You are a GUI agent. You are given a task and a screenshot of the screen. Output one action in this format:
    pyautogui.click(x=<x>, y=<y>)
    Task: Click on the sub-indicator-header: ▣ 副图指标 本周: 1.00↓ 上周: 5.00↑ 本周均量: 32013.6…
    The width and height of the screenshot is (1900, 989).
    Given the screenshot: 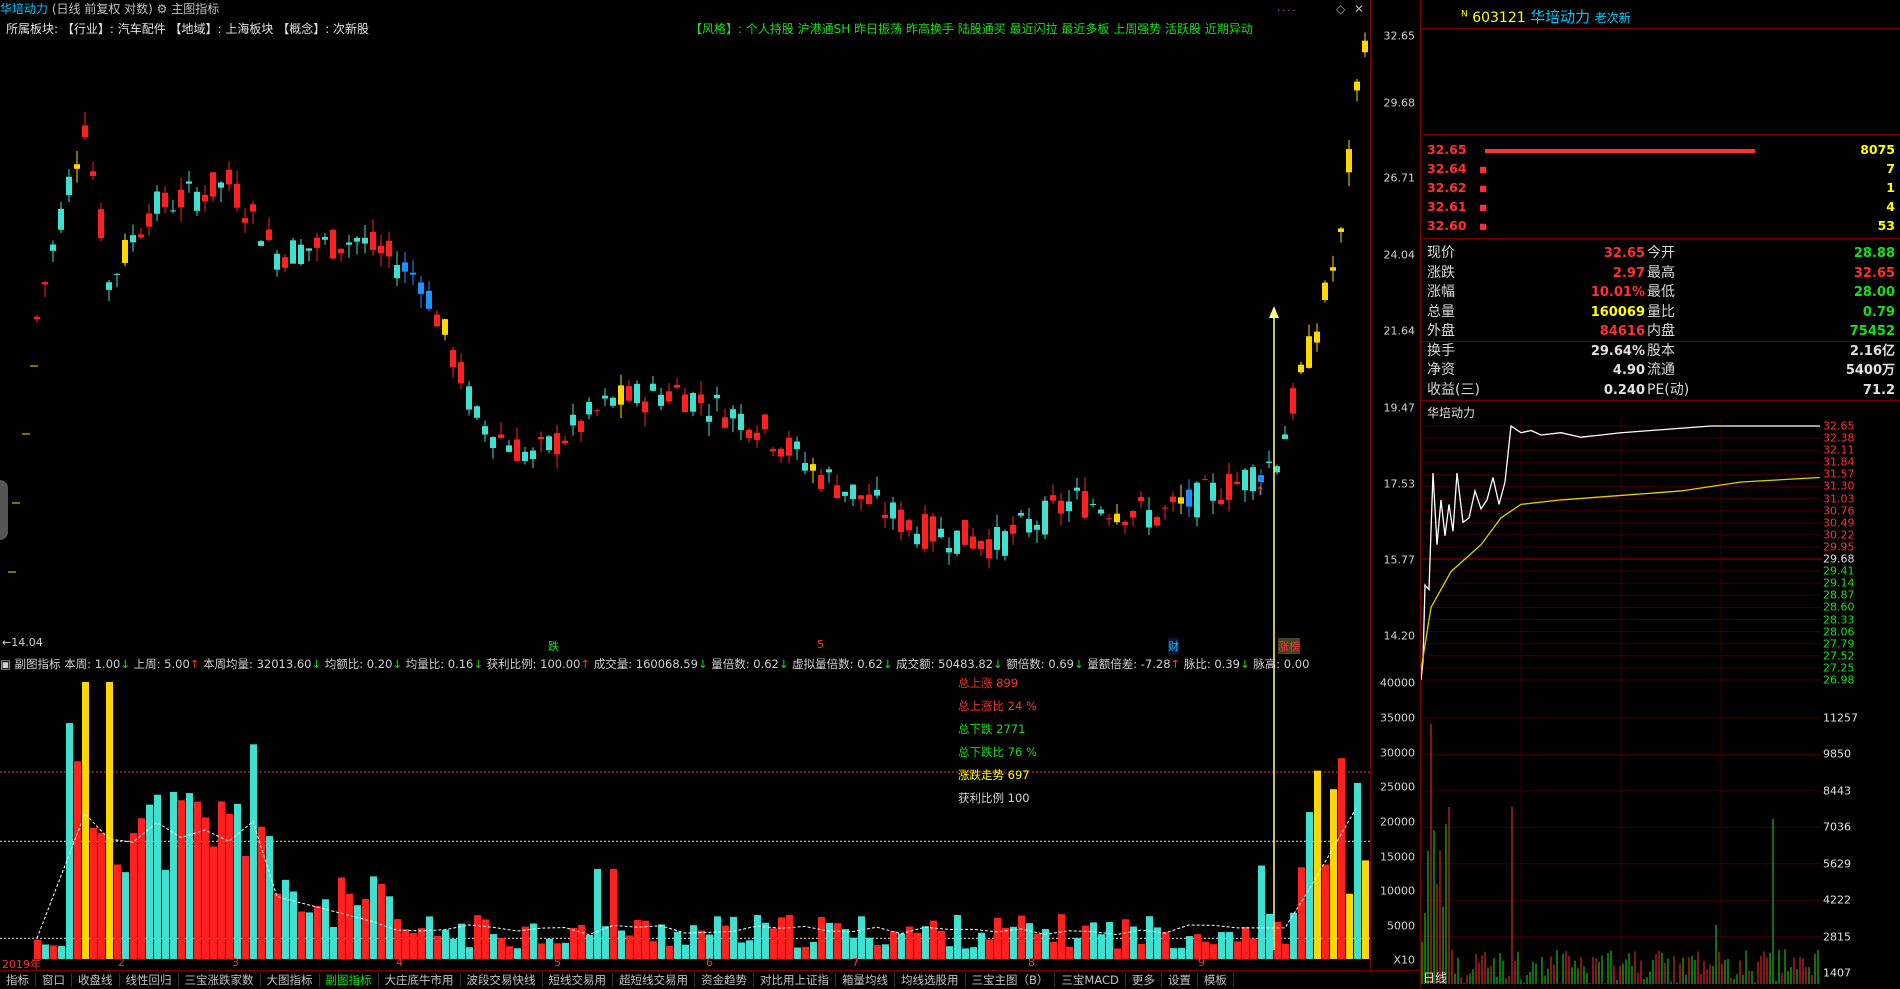 What is the action you would take?
    pyautogui.click(x=654, y=664)
    